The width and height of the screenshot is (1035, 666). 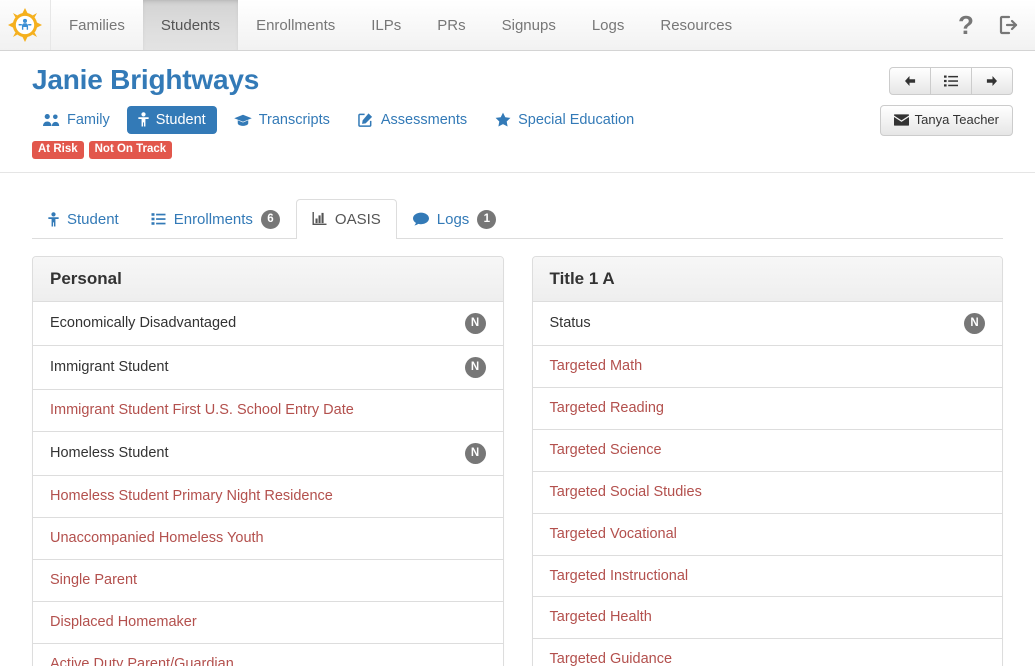 What do you see at coordinates (613, 533) in the screenshot?
I see `row-label: Targeted Vocational` at bounding box center [613, 533].